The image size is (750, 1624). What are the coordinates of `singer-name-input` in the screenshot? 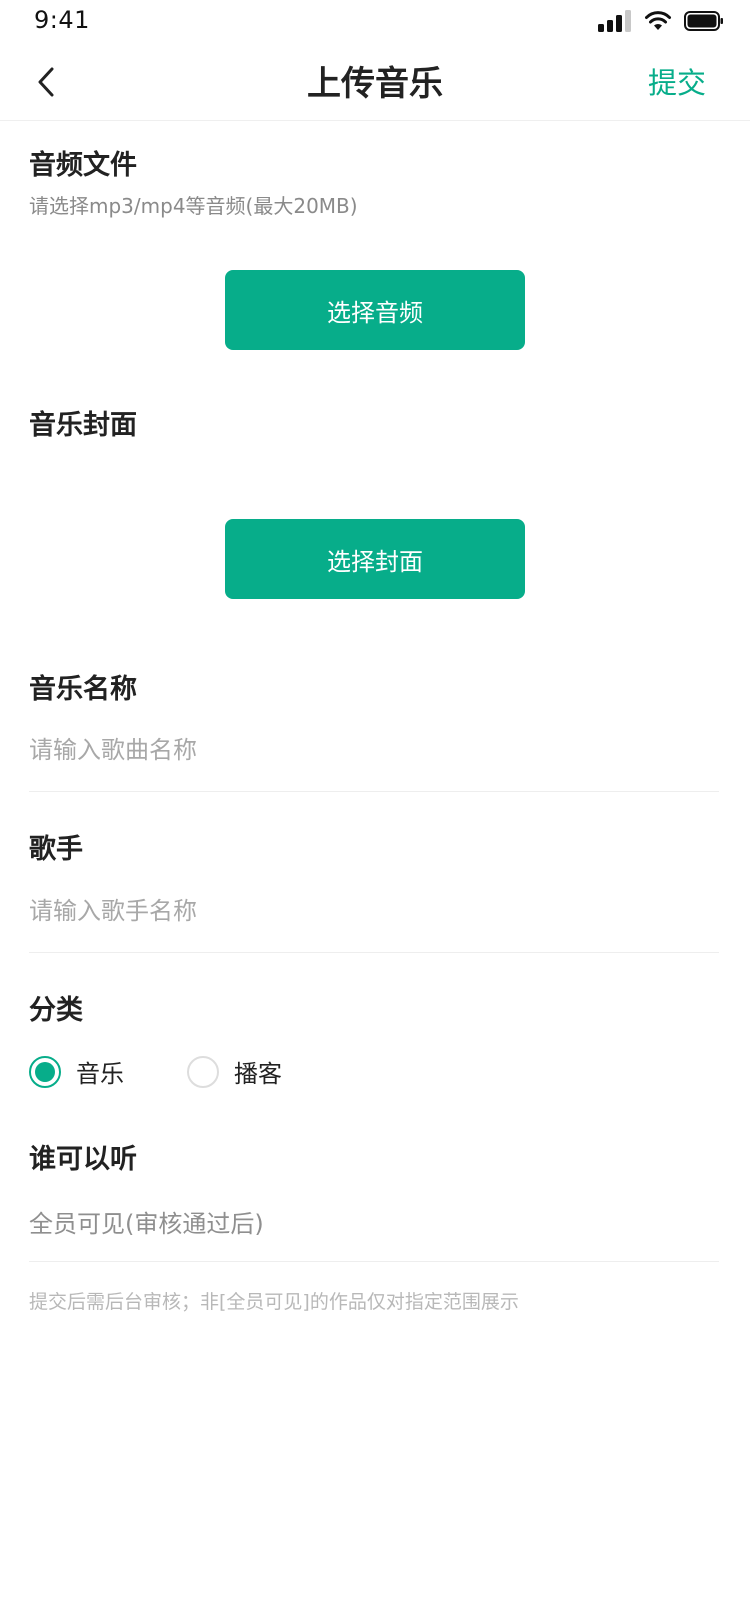 It's located at (374, 911).